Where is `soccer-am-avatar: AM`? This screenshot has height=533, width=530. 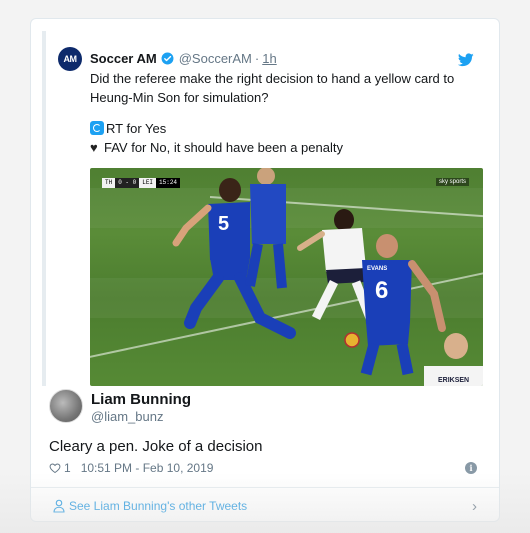
soccer-am-avatar: AM is located at coordinates (70, 59).